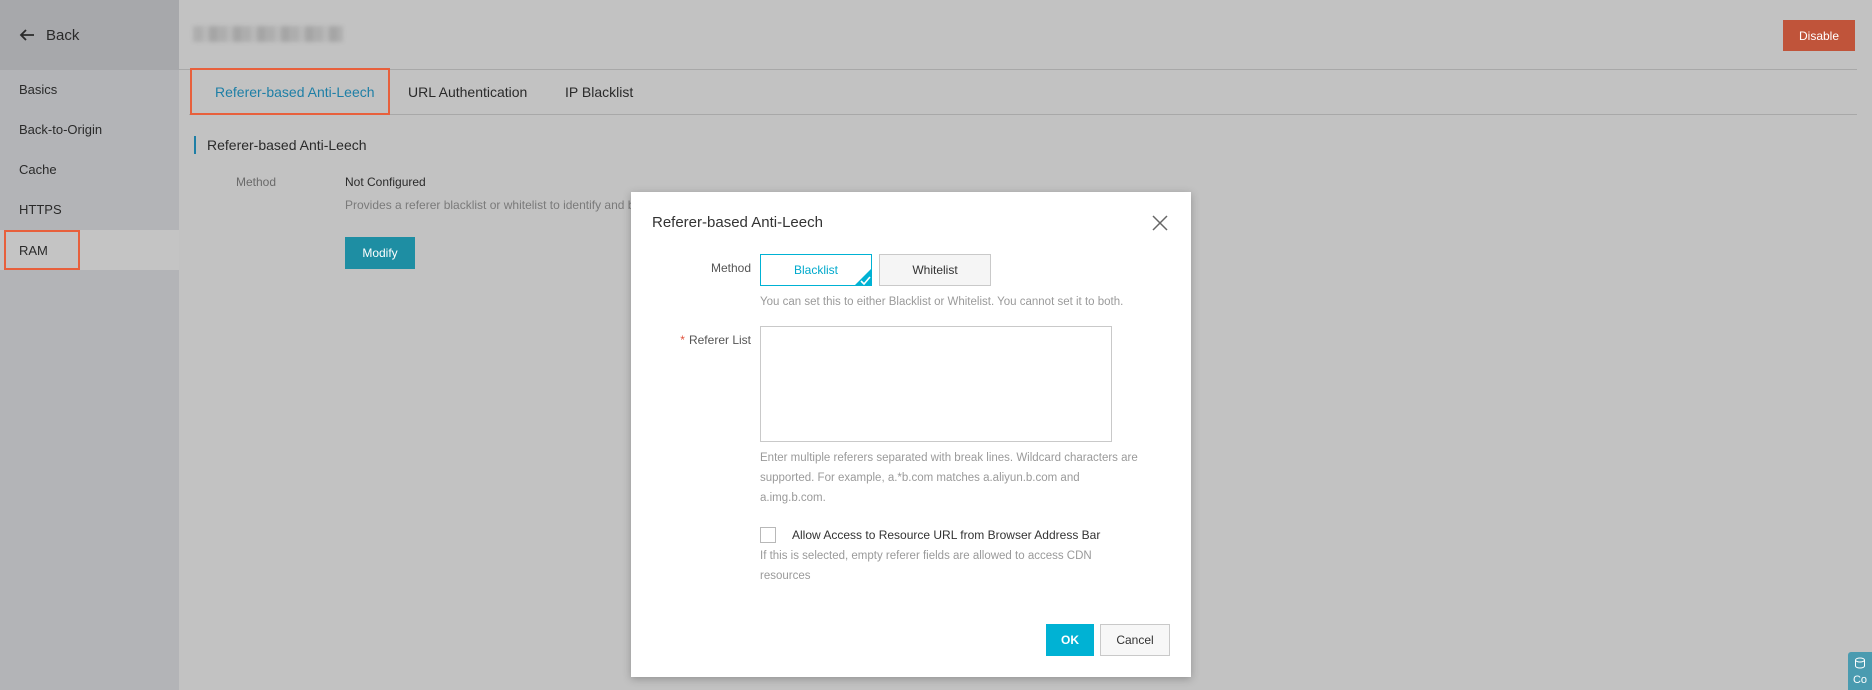 This screenshot has height=690, width=1872. Describe the element at coordinates (1070, 640) in the screenshot. I see `ok-button: OK` at that location.